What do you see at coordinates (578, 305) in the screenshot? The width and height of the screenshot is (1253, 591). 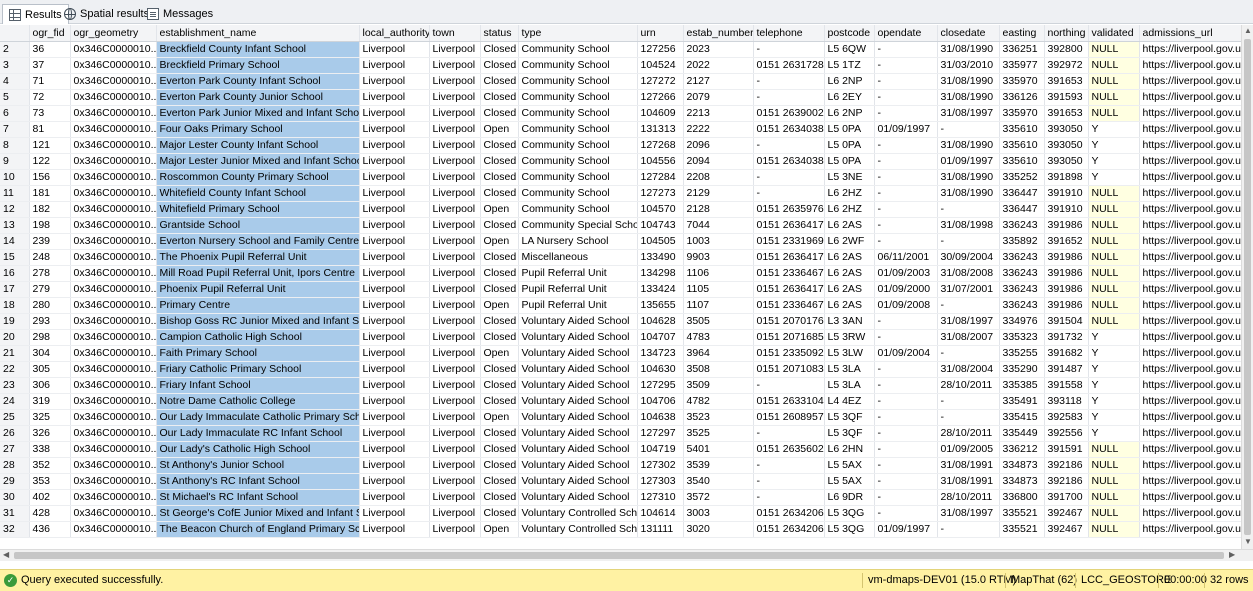 I see `cell-type: Pupil Referral Unit` at bounding box center [578, 305].